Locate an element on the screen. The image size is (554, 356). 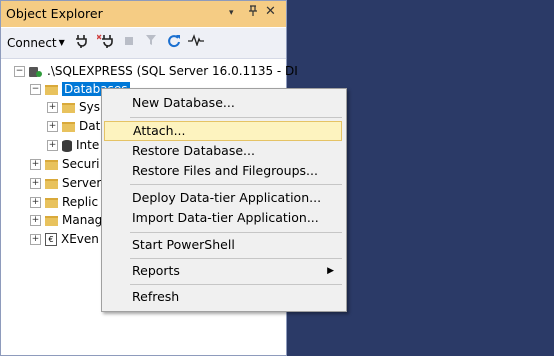
menu-item-reports: Reports ▶ is located at coordinates (223, 271).